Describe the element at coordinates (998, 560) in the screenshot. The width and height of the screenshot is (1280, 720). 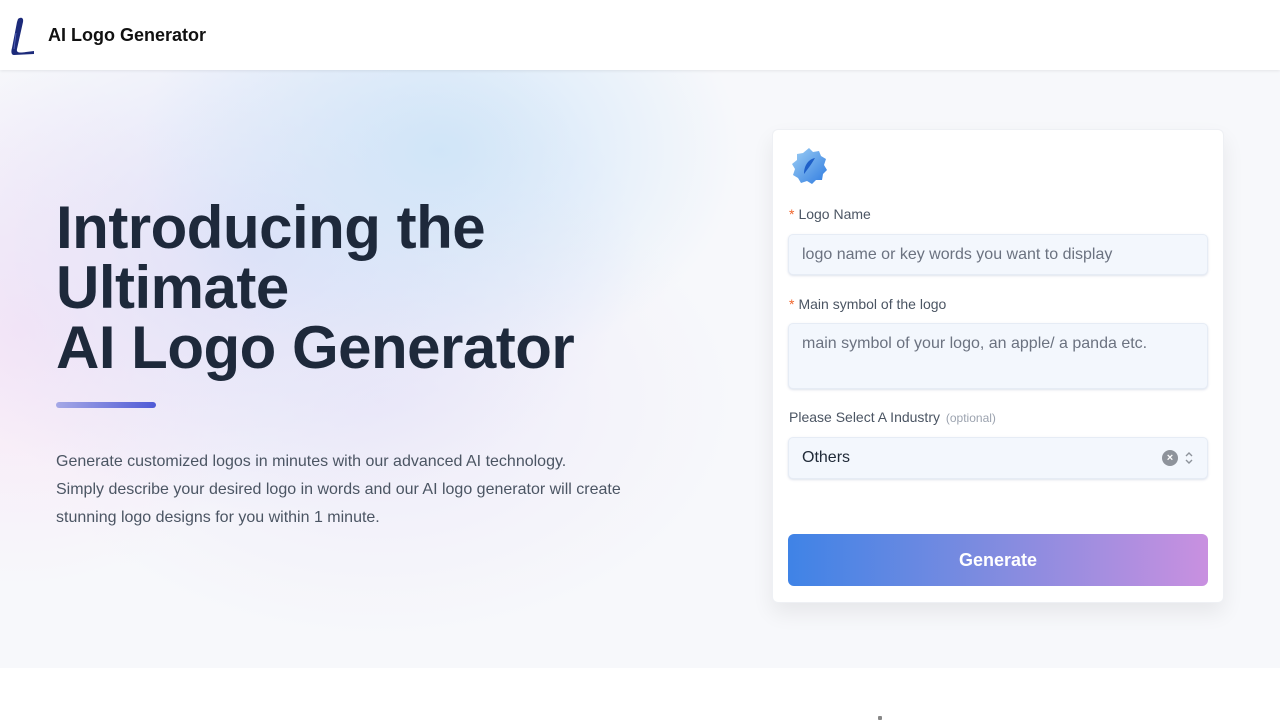
I see `generate-button: Generate` at that location.